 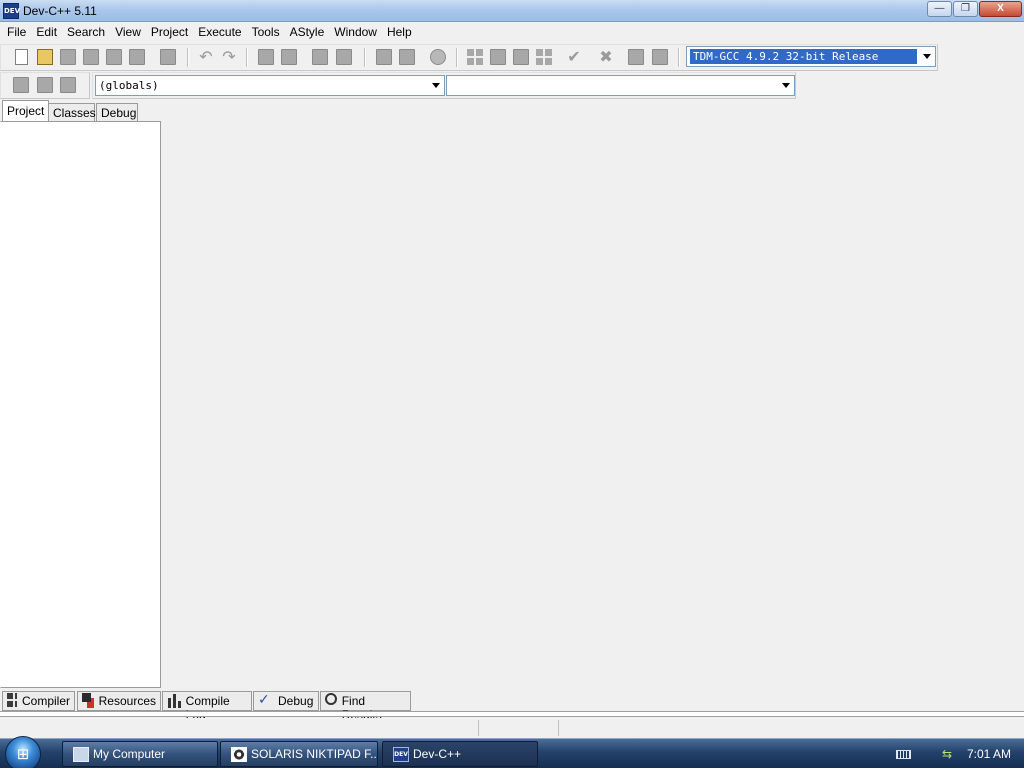 I want to click on status-bar, so click(x=512, y=728).